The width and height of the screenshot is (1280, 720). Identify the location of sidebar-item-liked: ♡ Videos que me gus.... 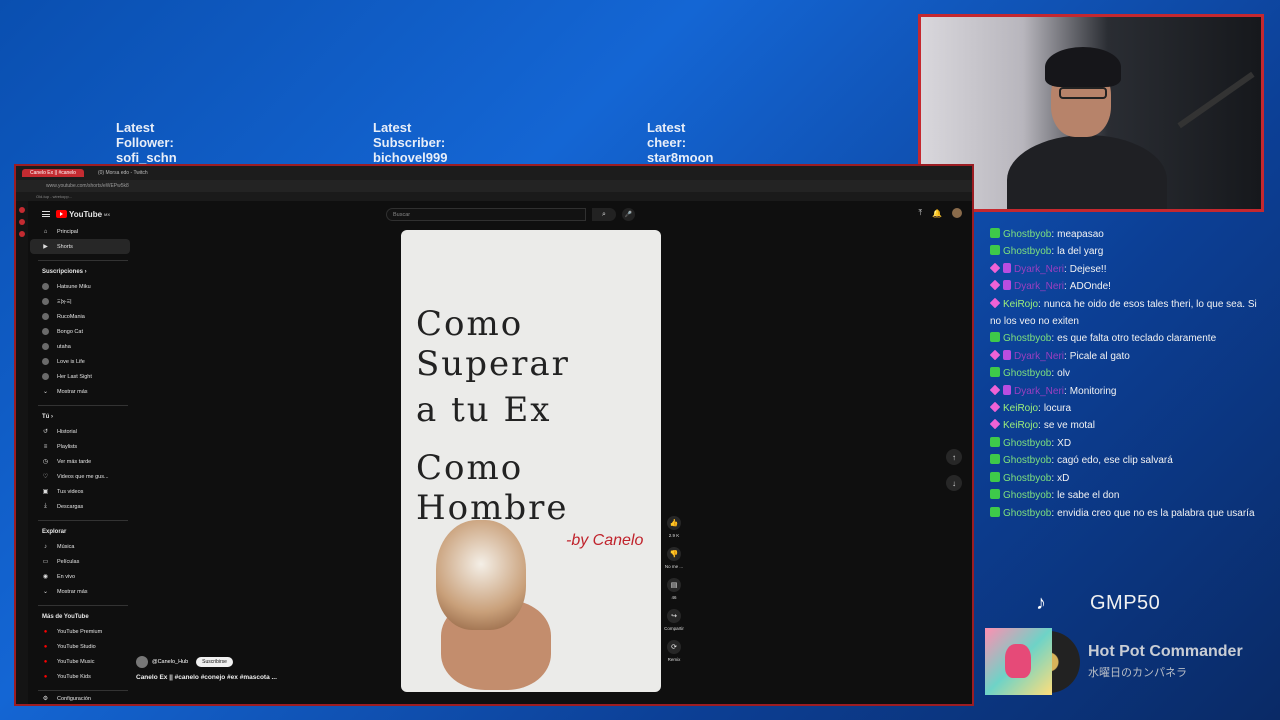
(80, 476).